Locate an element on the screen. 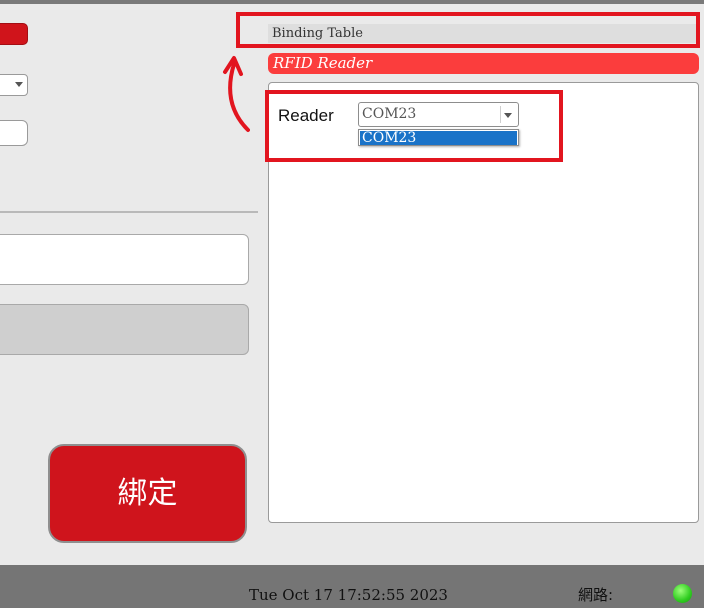 The height and width of the screenshot is (608, 704). status-datetime: Tue Oct 17 17:52:55 2023 is located at coordinates (348, 595).